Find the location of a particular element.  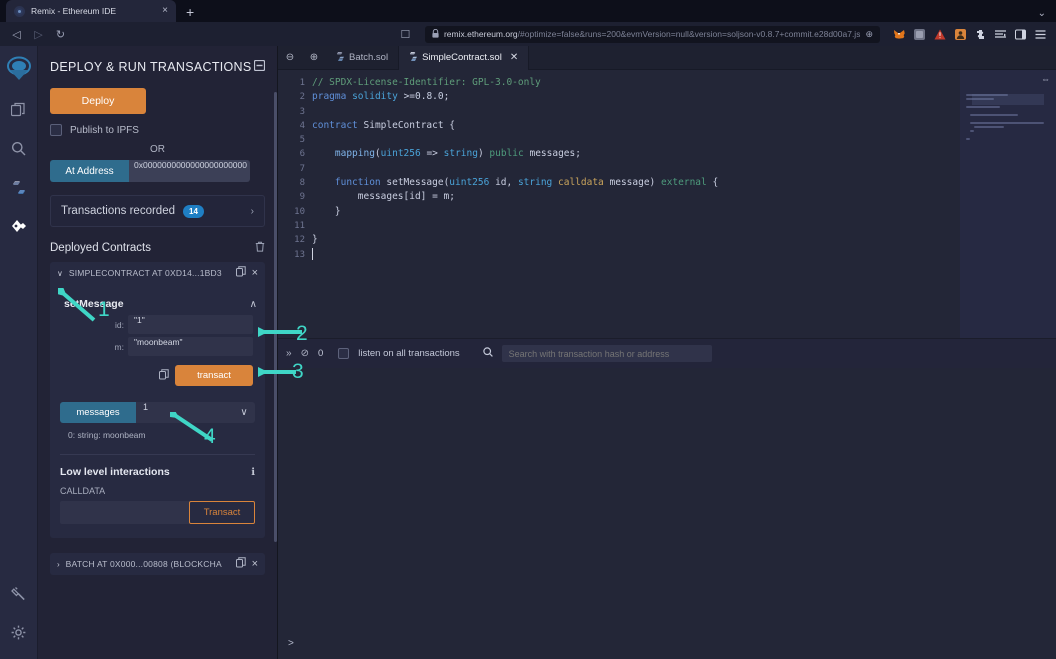

code-line-1: // SPDX-License-Identifier: GPL-3.0-only is located at coordinates (426, 82).